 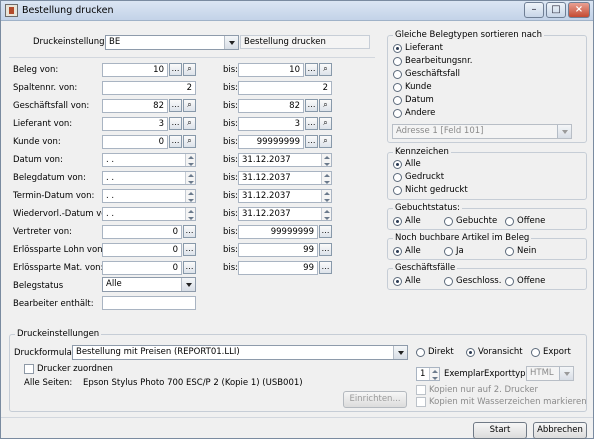 I want to click on close-button: ×, so click(x=579, y=10).